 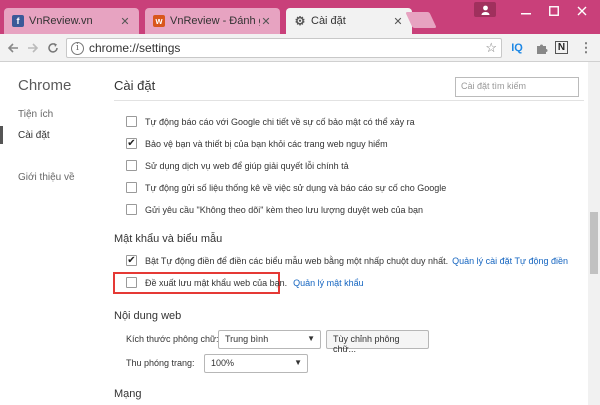 What do you see at coordinates (541, 48) in the screenshot?
I see `puzzle-extension-icon` at bounding box center [541, 48].